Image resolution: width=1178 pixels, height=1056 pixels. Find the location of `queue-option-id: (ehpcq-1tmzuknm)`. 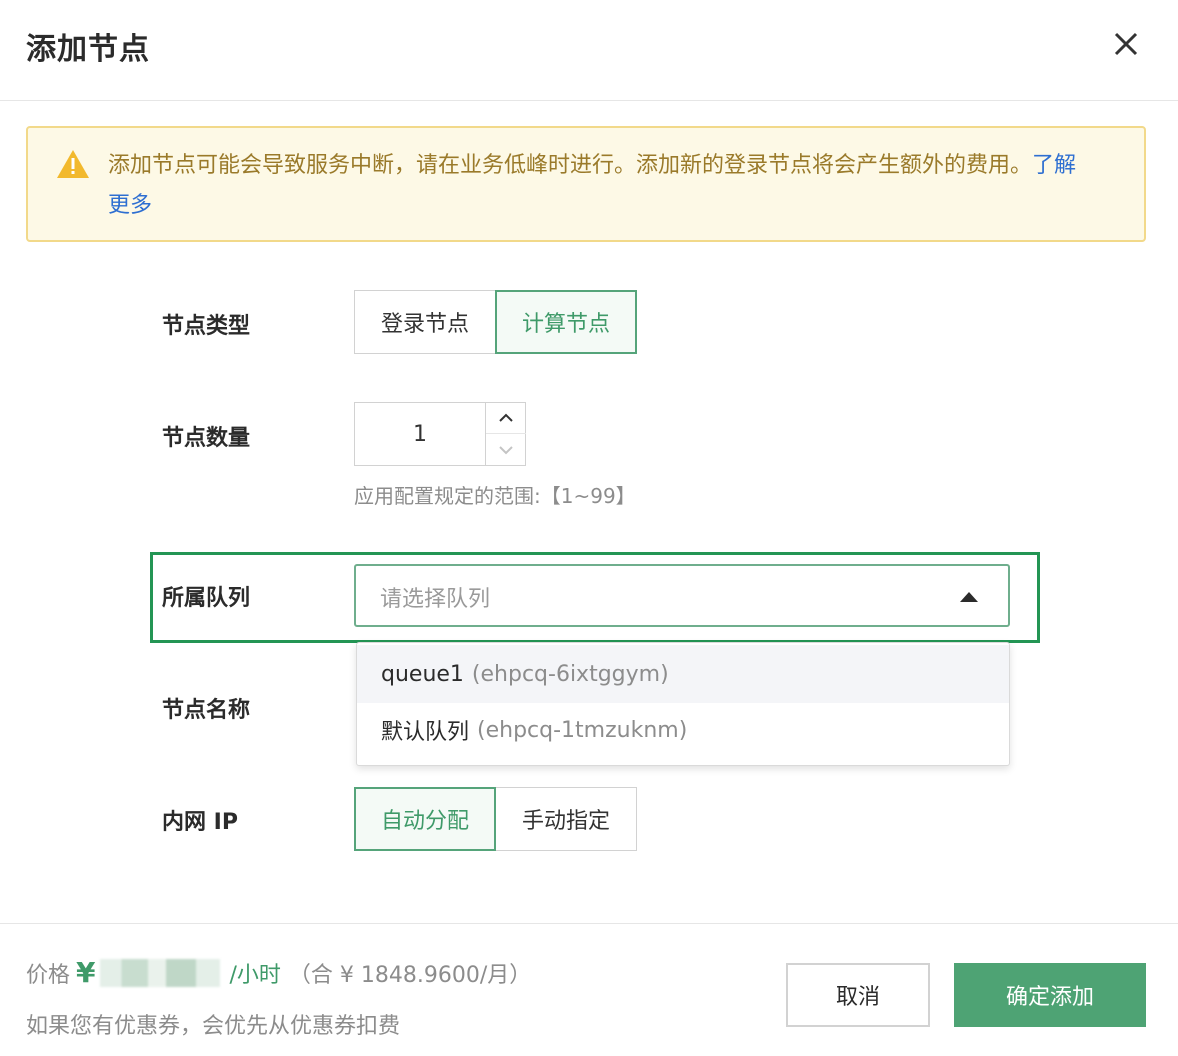

queue-option-id: (ehpcq-1tmzuknm) is located at coordinates (582, 730).